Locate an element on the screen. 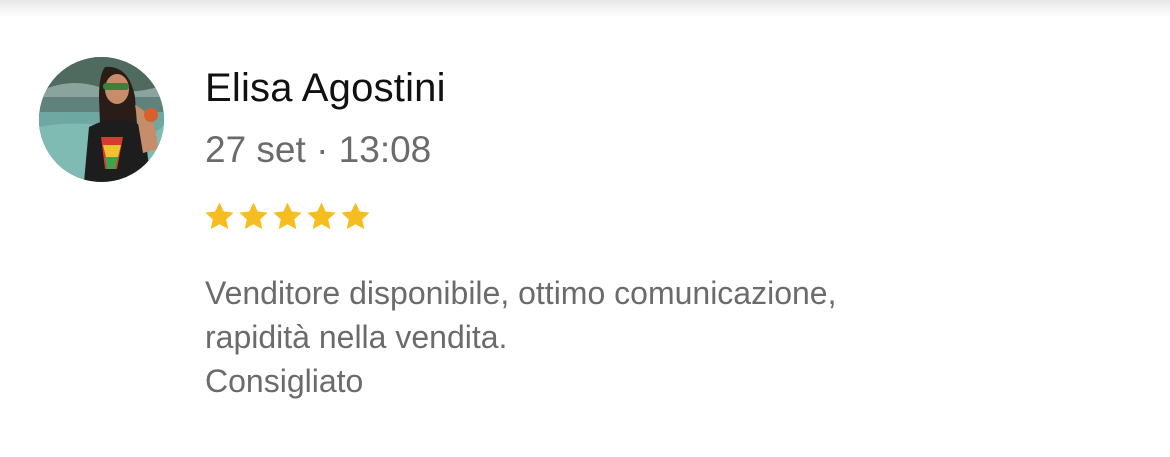  review-timestamp: 27 set · 13:08 is located at coordinates (318, 149).